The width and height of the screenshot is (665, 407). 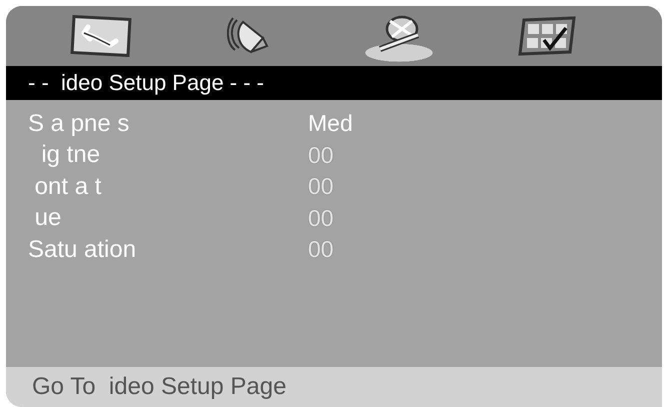 What do you see at coordinates (168, 124) in the screenshot?
I see `setting-label: S a pne s` at bounding box center [168, 124].